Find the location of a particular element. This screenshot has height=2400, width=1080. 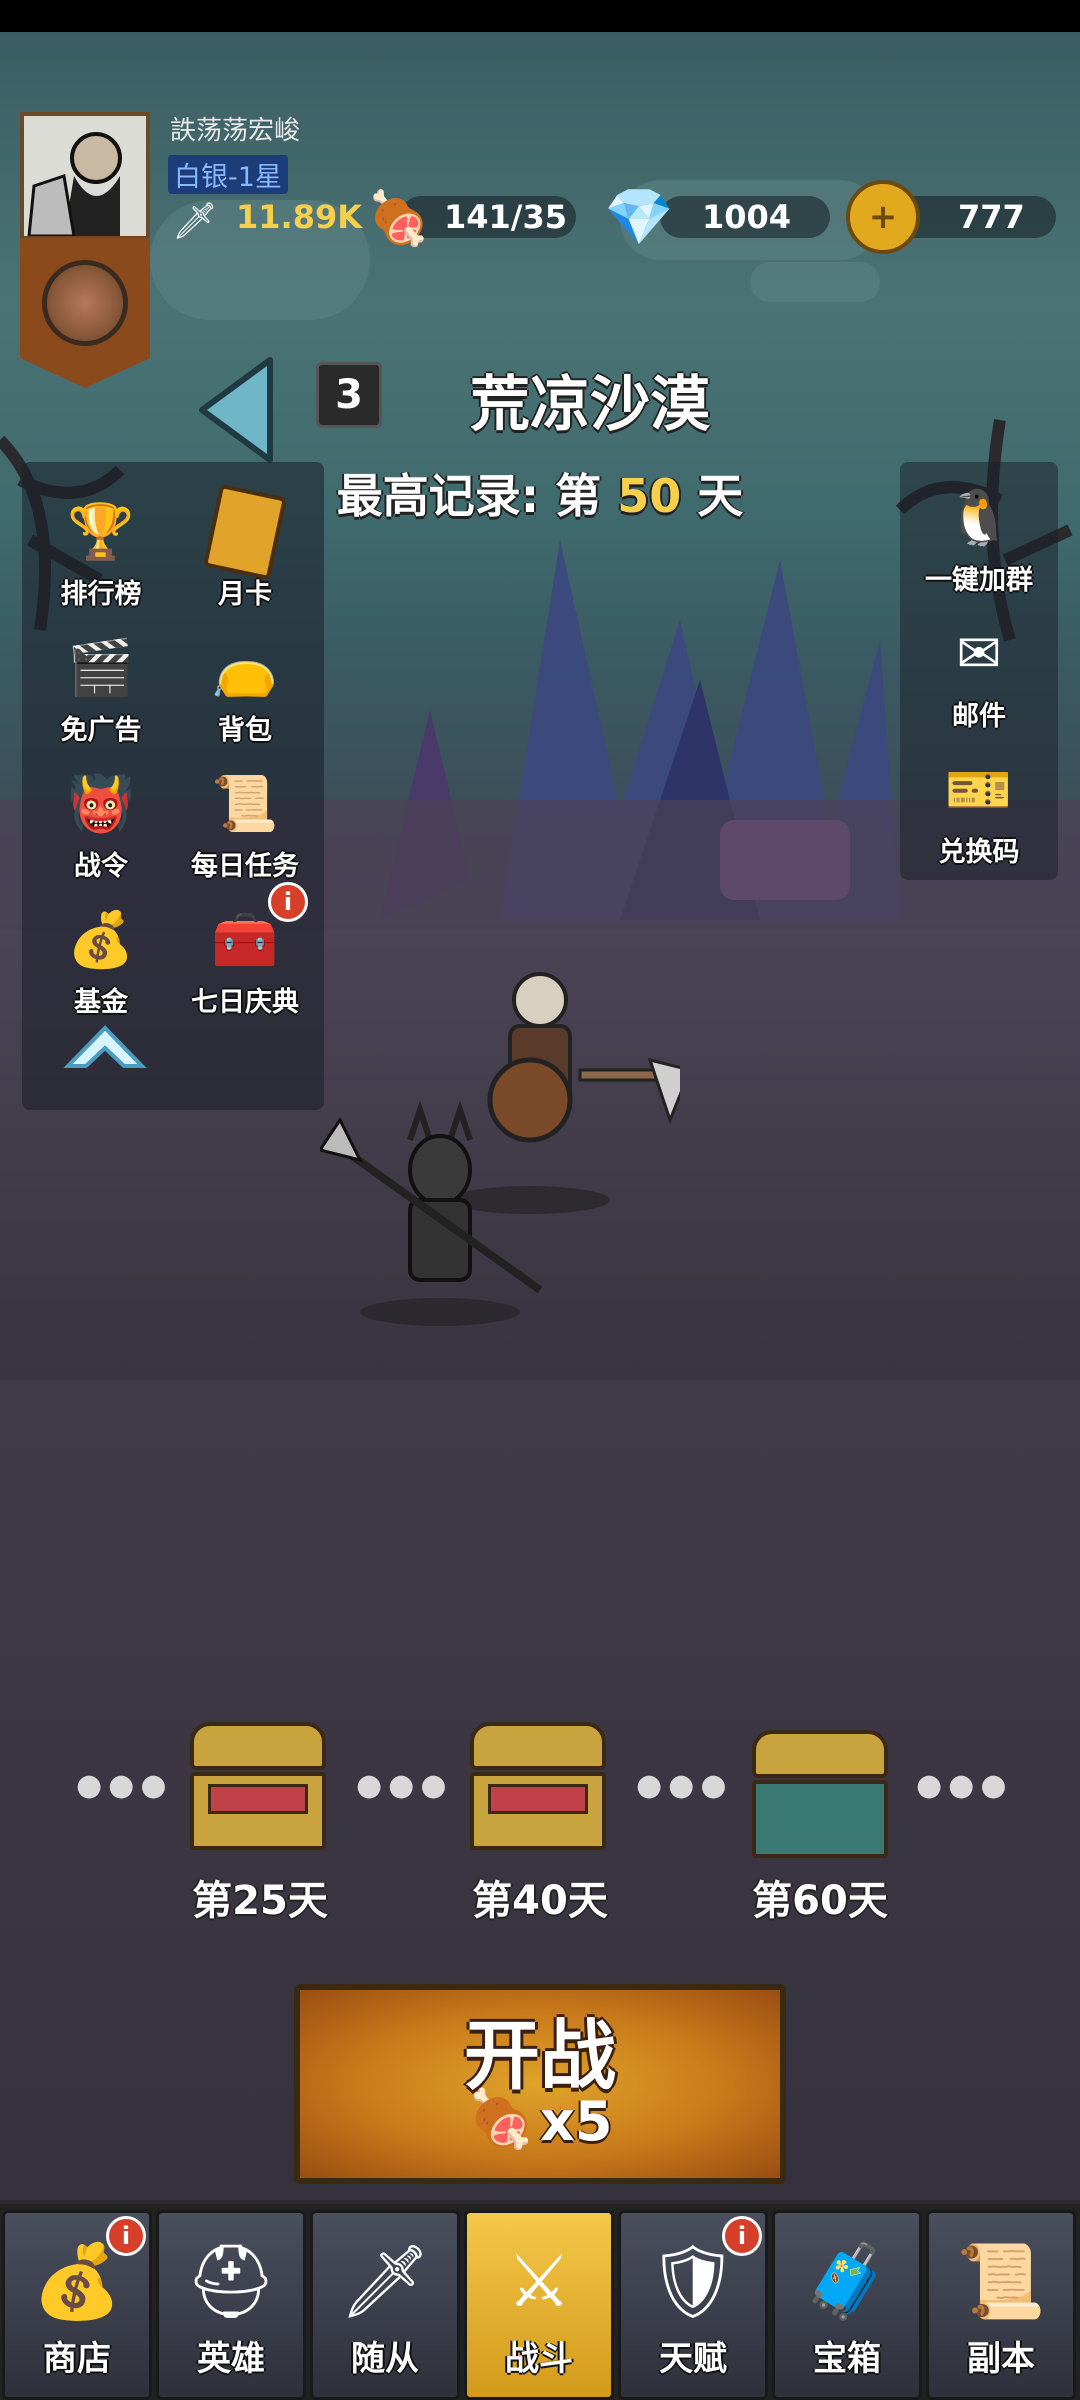

prev-stage-arrow-icon is located at coordinates (236, 411).